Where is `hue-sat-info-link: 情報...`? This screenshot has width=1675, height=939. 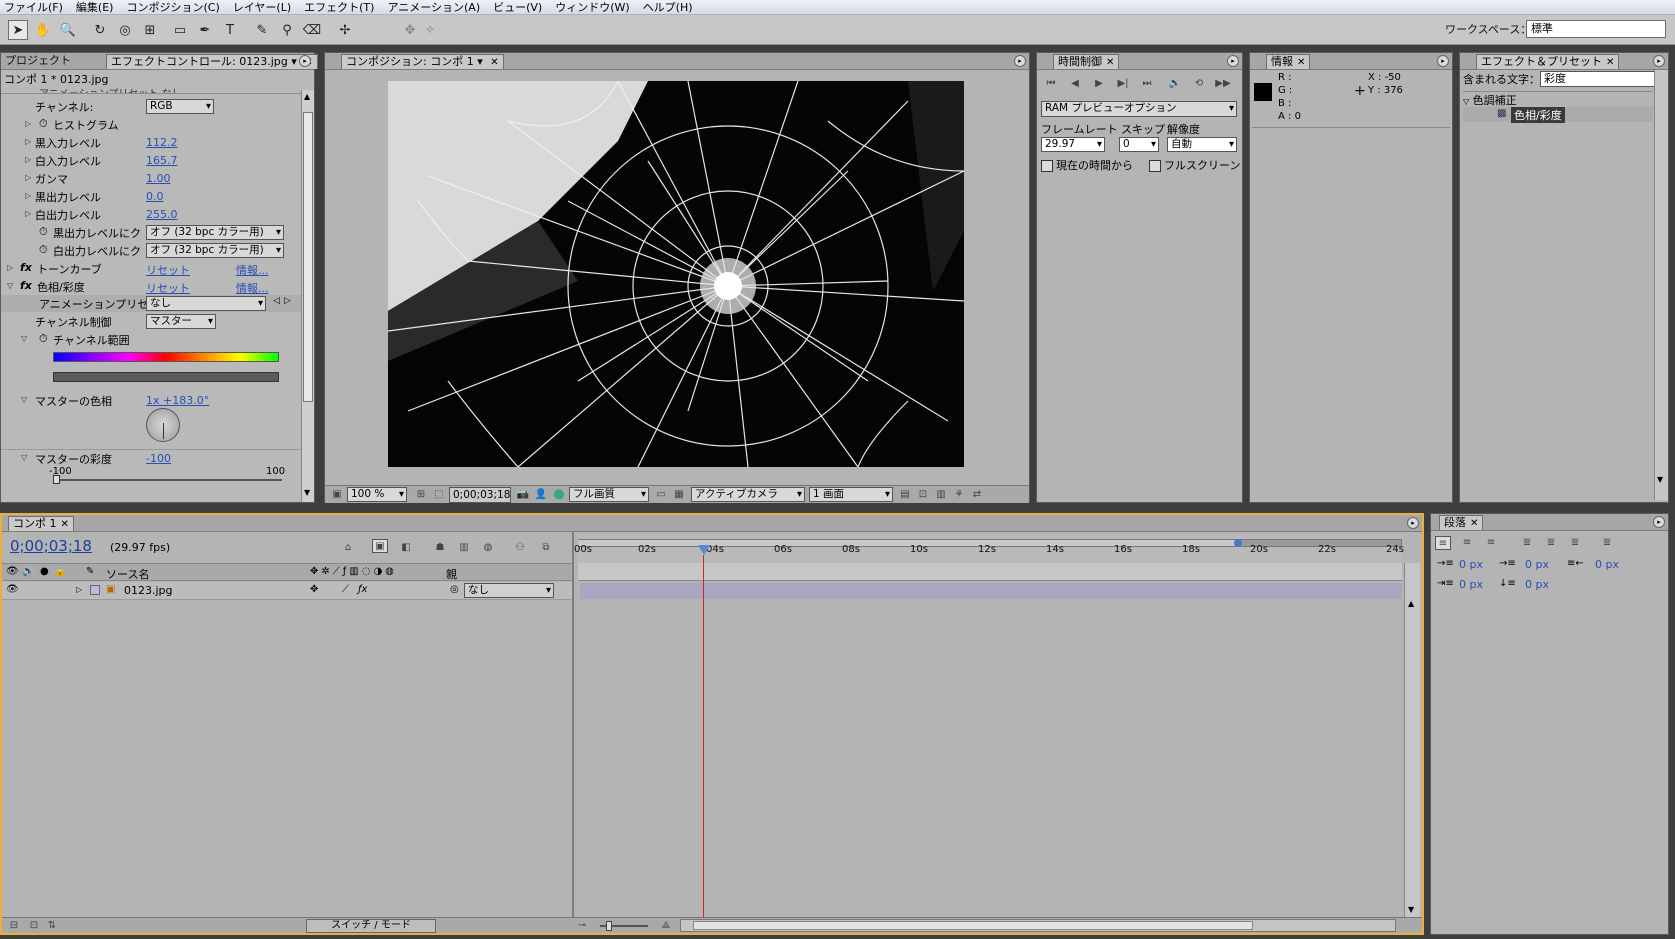
hue-sat-info-link: 情報... is located at coordinates (252, 288).